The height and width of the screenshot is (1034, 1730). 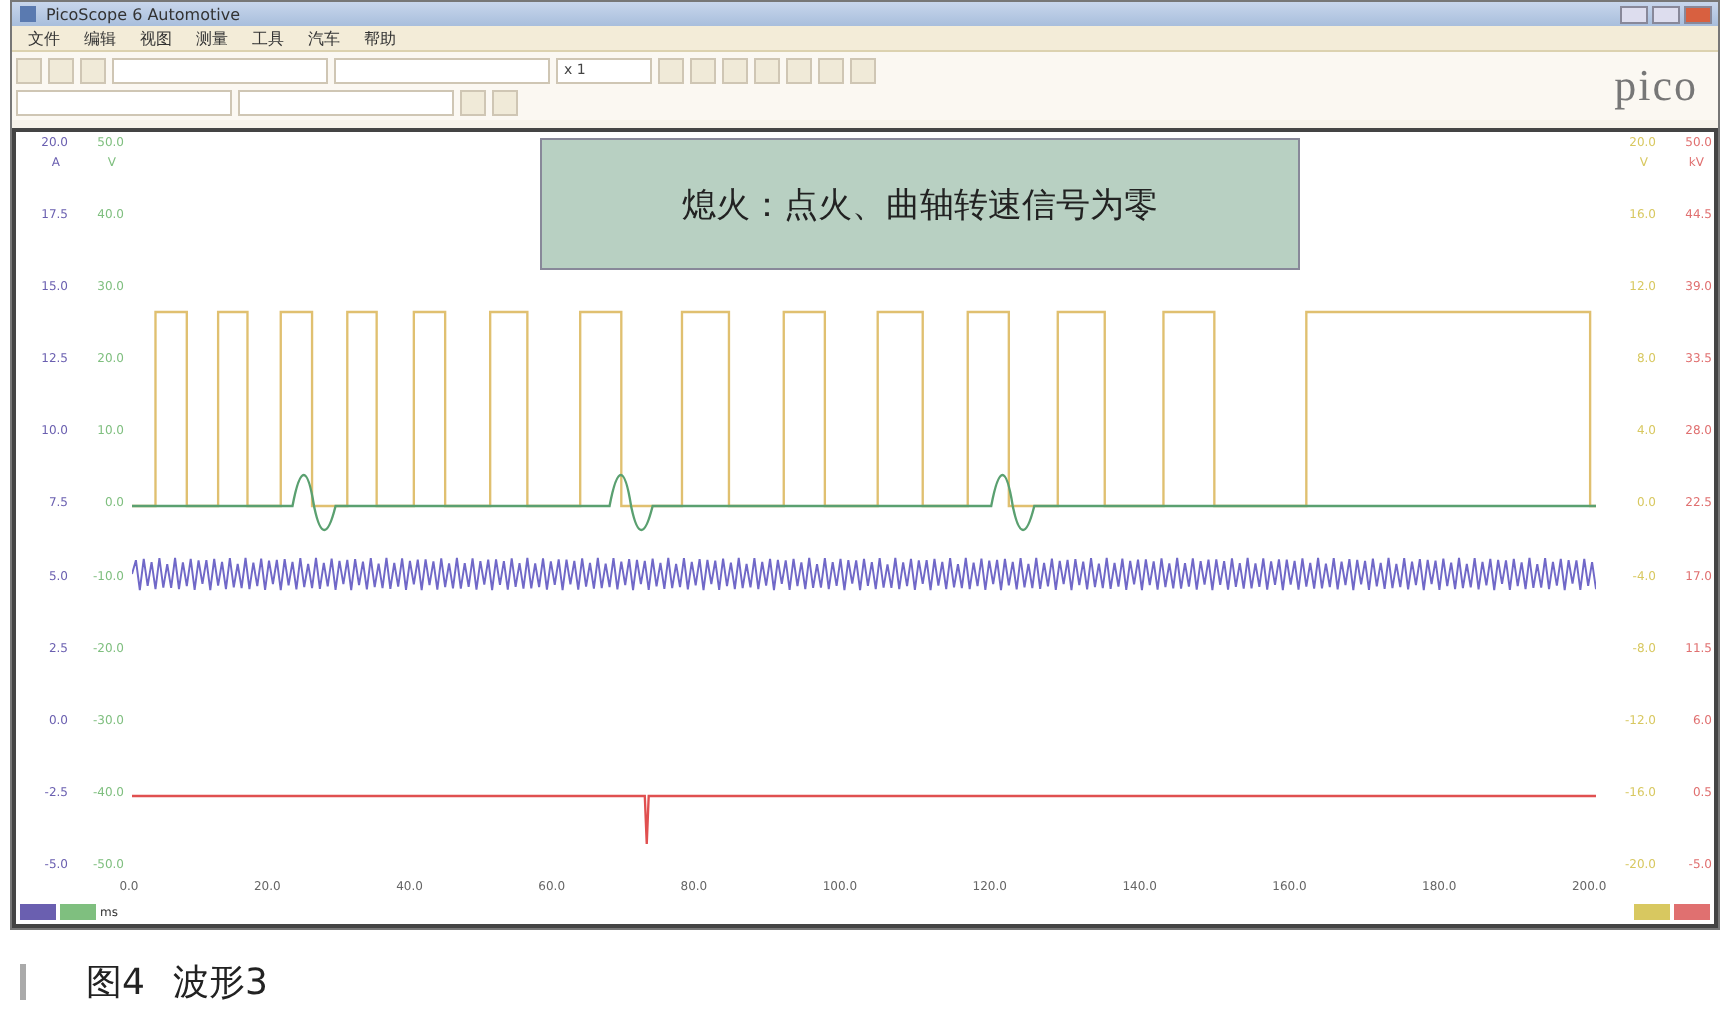 I want to click on figure-number: 图4, so click(x=115, y=983).